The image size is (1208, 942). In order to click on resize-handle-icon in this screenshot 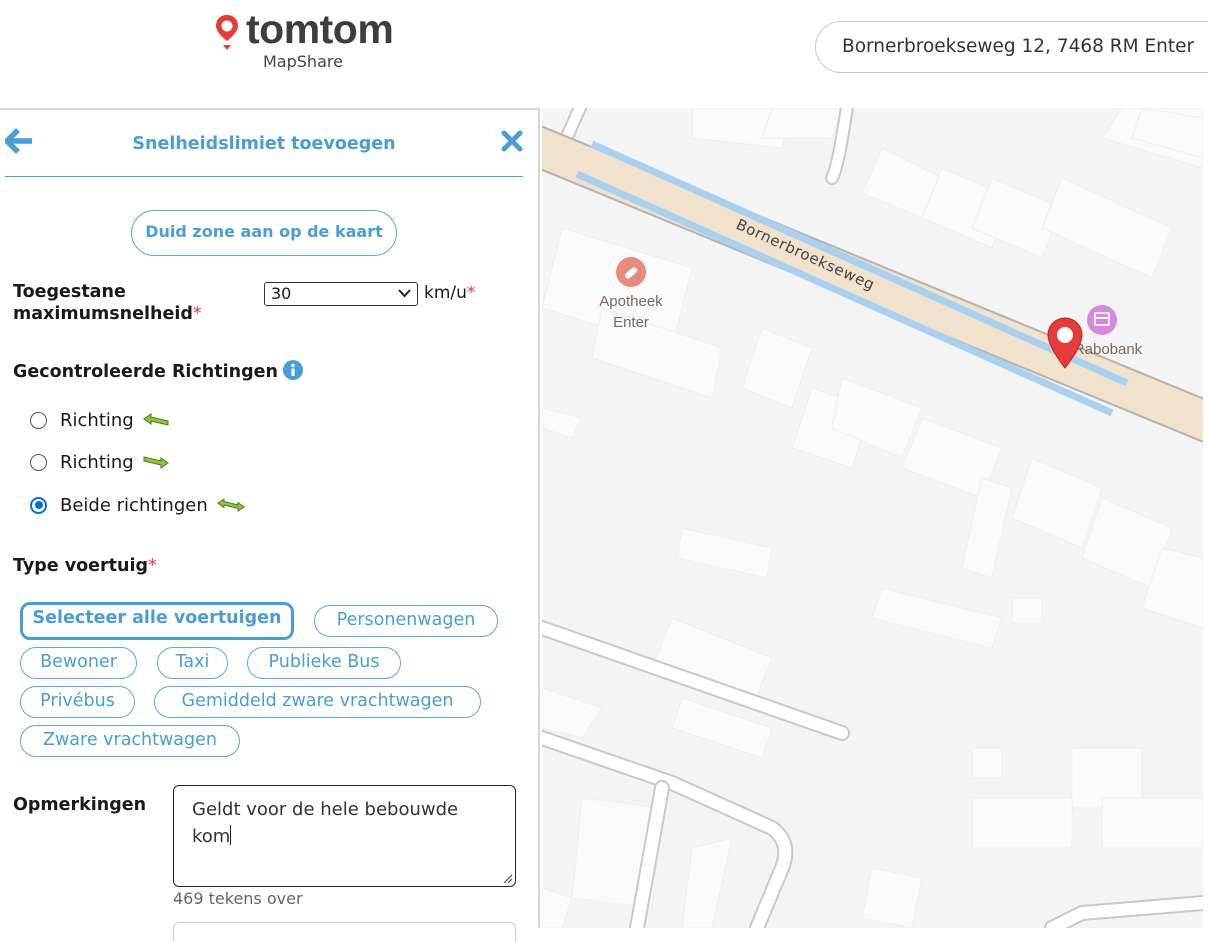, I will do `click(508, 879)`.